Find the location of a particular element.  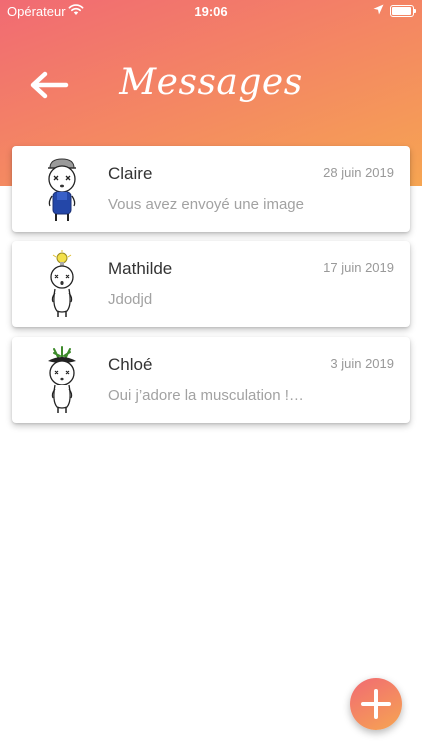

page-title: Messages is located at coordinates (211, 82).